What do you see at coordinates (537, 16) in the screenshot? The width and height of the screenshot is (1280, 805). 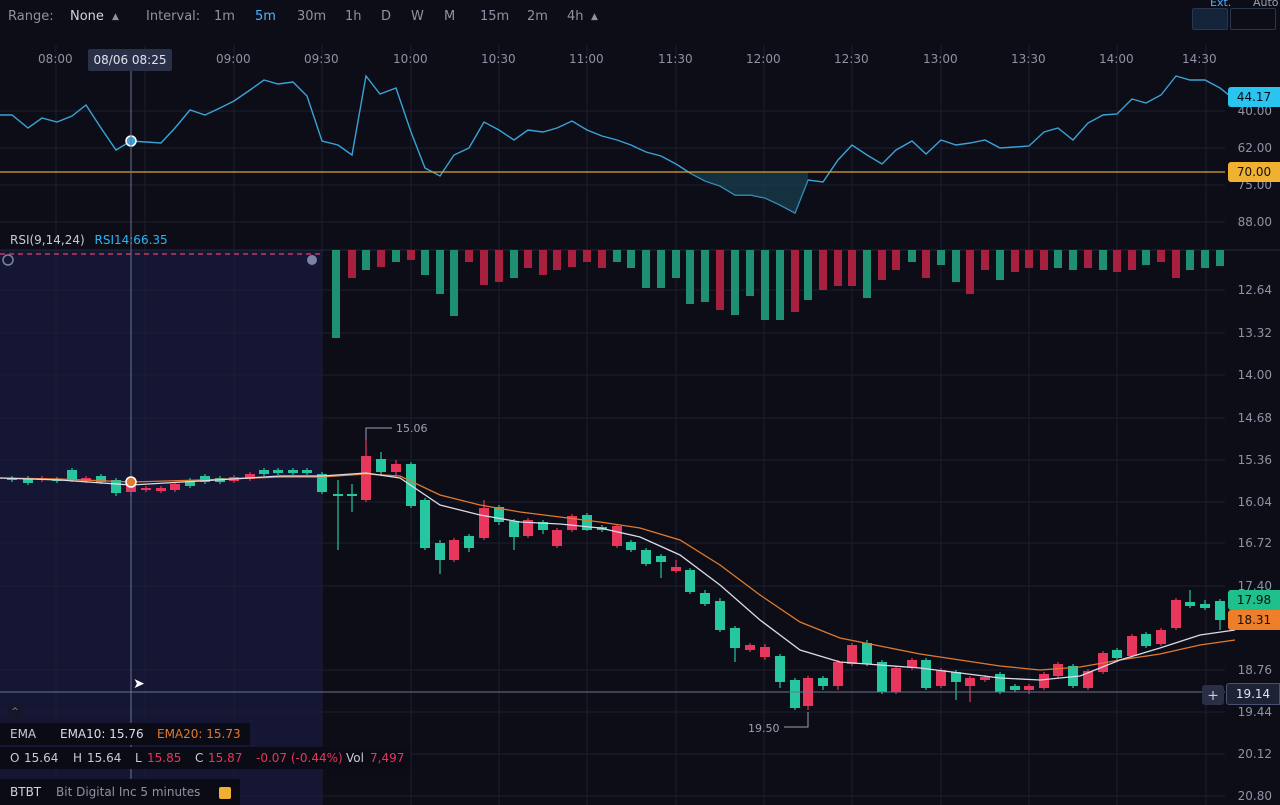 I see `interval-2m: 2m` at bounding box center [537, 16].